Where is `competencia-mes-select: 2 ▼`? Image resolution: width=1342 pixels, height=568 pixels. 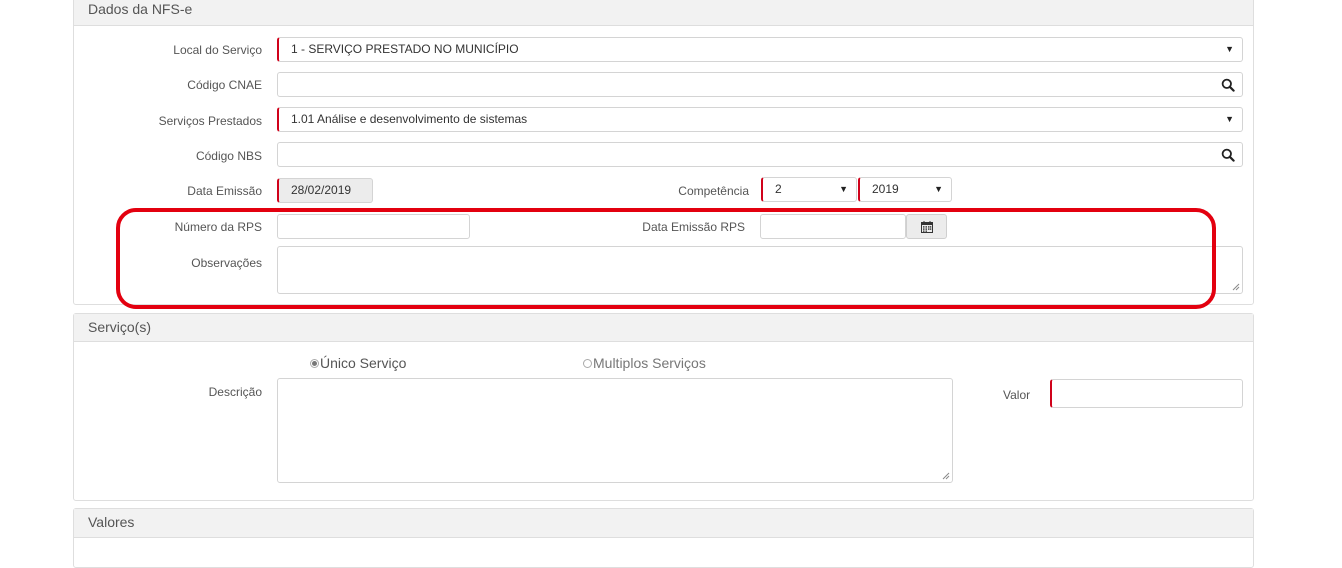
competencia-mes-select: 2 ▼ is located at coordinates (809, 189).